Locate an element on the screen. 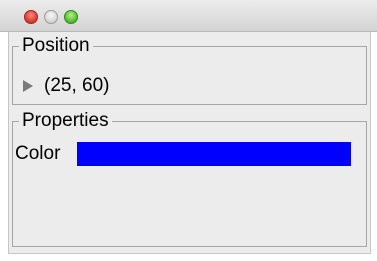 The height and width of the screenshot is (261, 377). close-window-button is located at coordinates (31, 17).